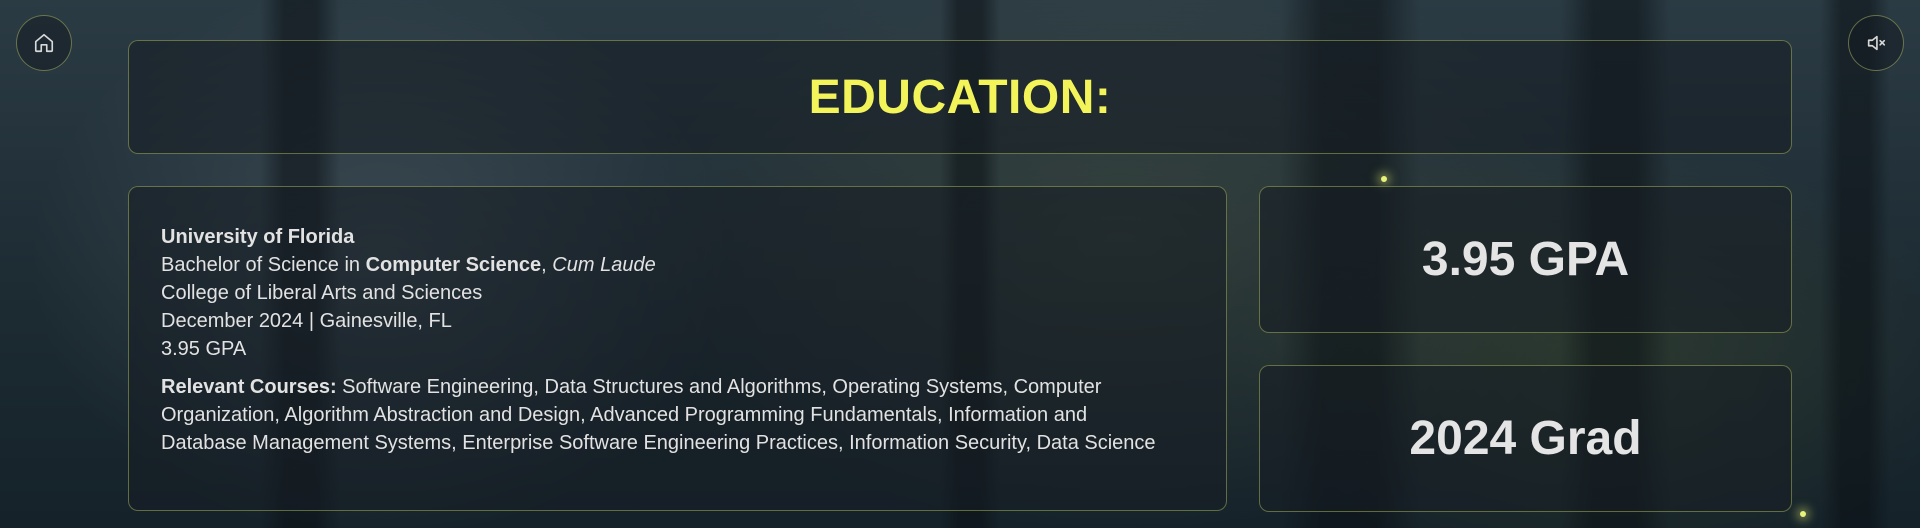 The image size is (1920, 528). I want to click on gpa-stat-card: 3.95 GPA, so click(1525, 259).